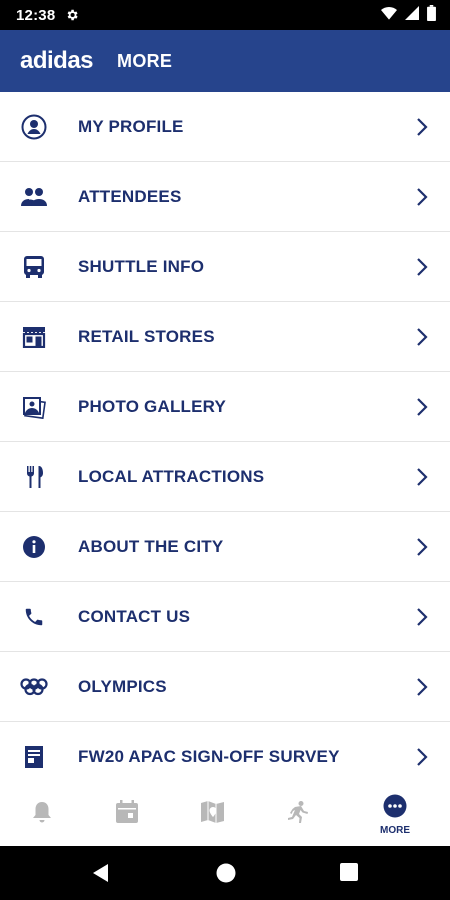 This screenshot has width=450, height=900. I want to click on menu-item-fw20-survey: FW20 APAC SIGN-OFF SURVEY, so click(225, 753).